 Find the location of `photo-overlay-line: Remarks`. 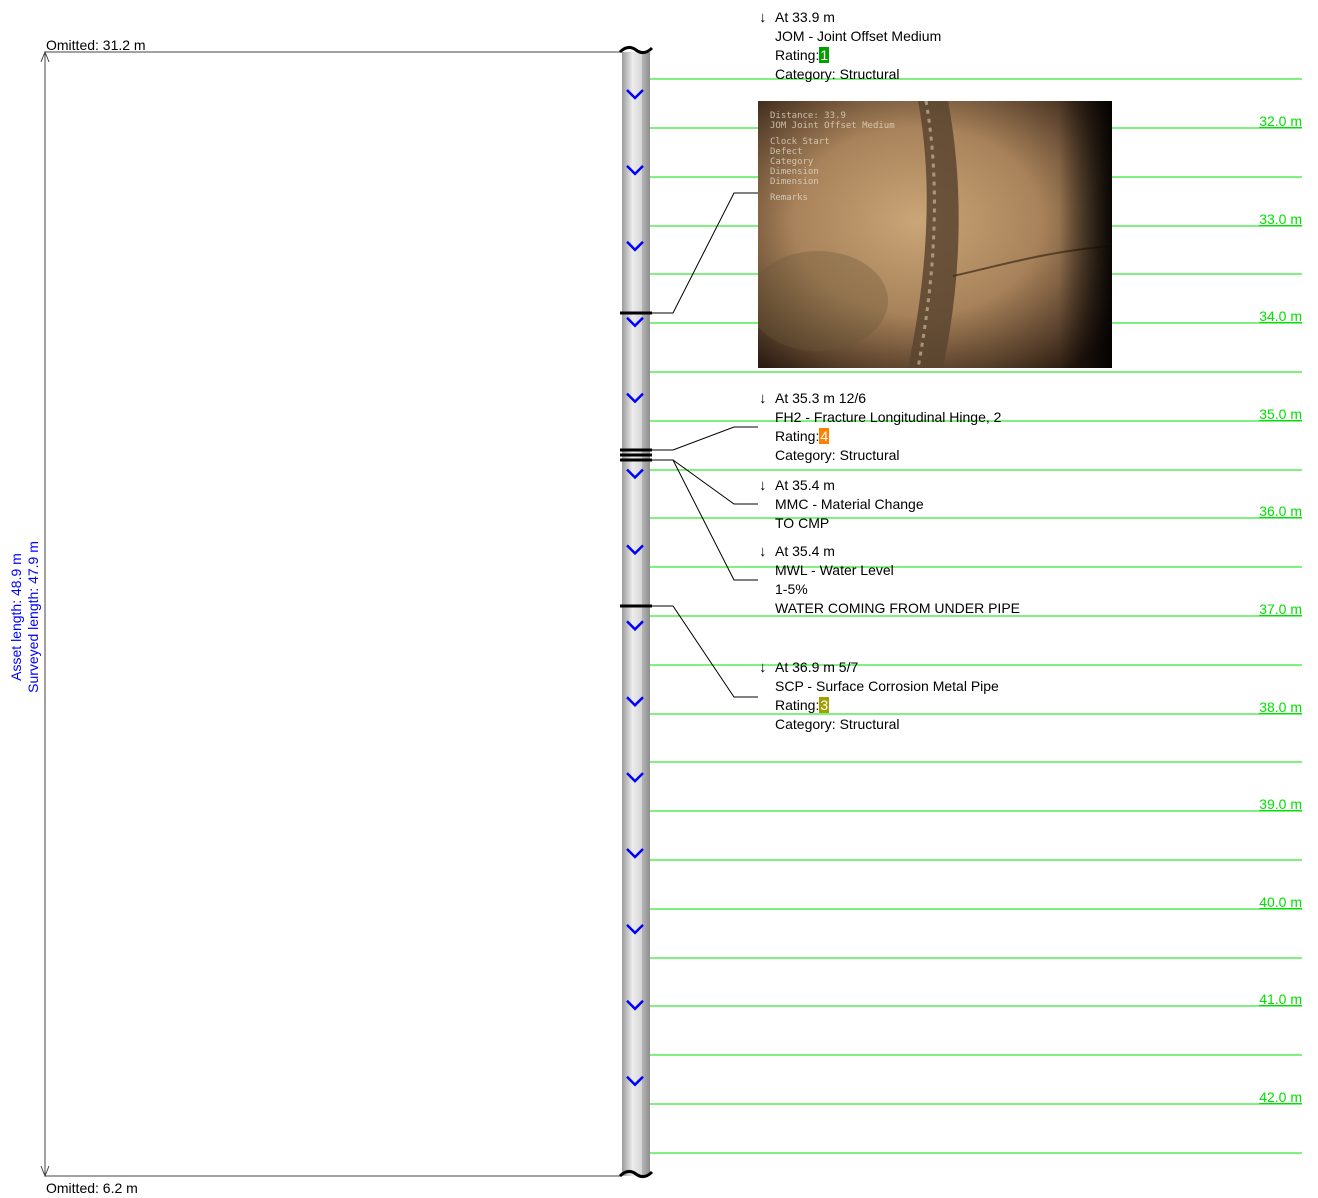

photo-overlay-line: Remarks is located at coordinates (789, 198).